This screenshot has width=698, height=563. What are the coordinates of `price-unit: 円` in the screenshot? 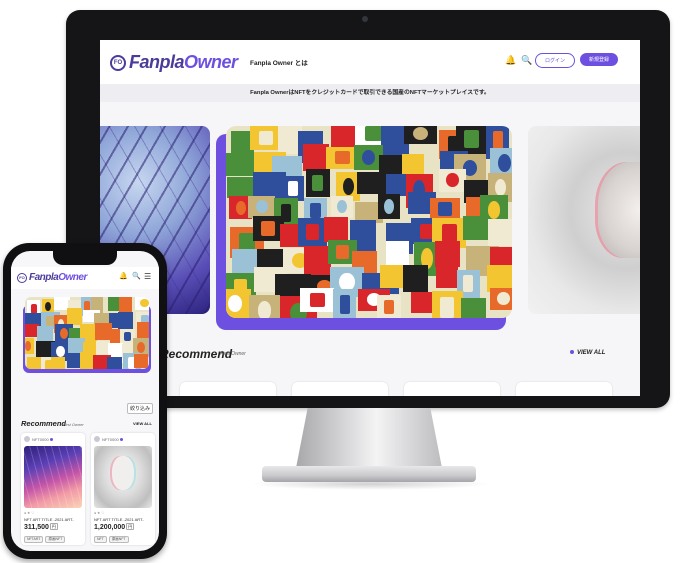 It's located at (130, 527).